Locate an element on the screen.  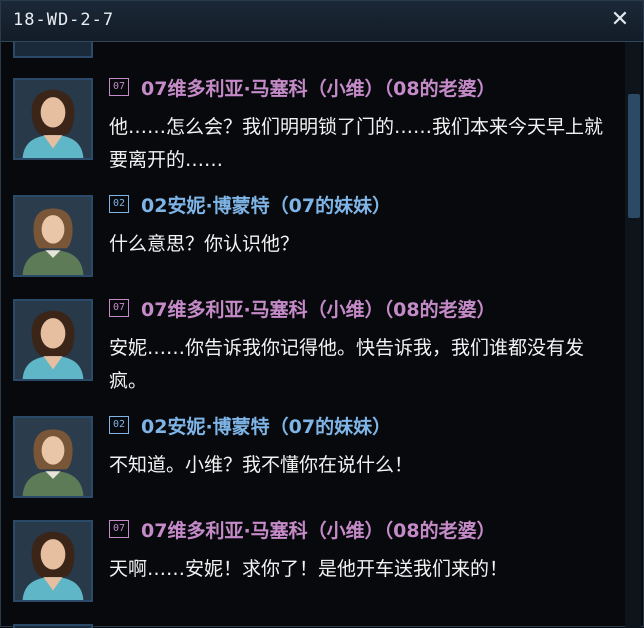
scrollbar-thumb is located at coordinates (634, 156).